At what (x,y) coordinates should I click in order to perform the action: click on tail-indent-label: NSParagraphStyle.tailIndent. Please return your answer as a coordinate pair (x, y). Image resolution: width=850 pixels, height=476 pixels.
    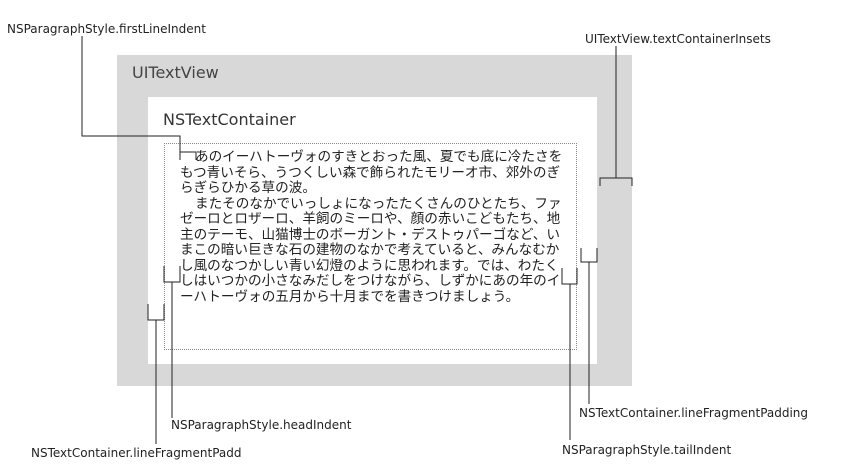
    Looking at the image, I should click on (647, 450).